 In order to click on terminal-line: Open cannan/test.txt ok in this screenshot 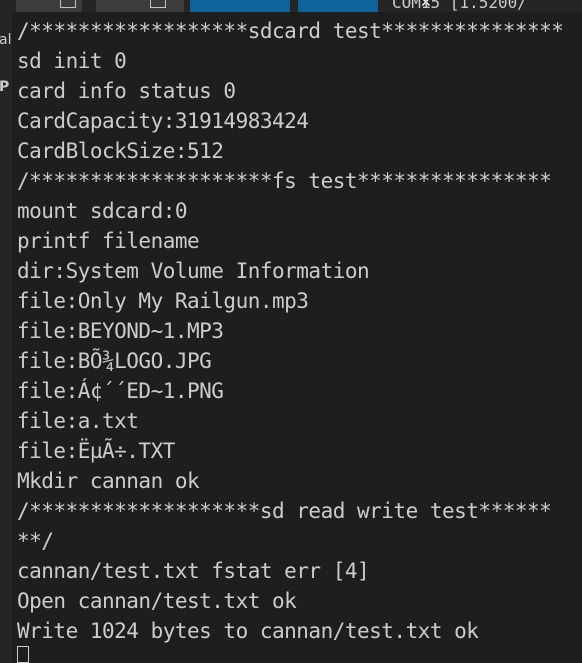, I will do `click(157, 601)`.